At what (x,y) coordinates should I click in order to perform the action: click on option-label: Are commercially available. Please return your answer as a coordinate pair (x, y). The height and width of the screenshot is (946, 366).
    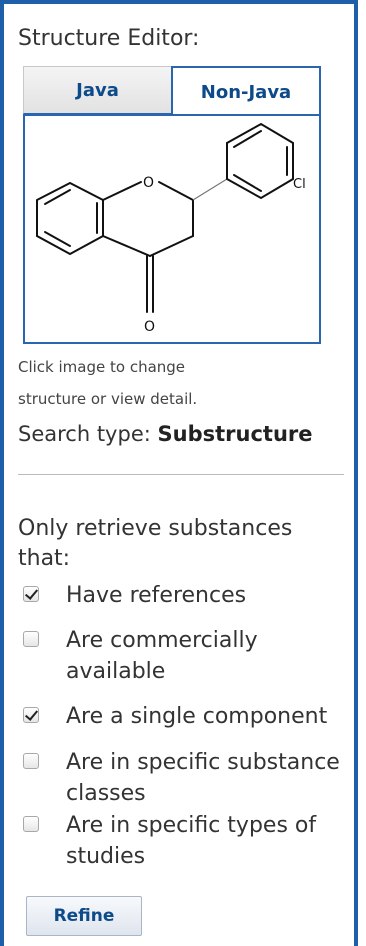
    Looking at the image, I should click on (162, 656).